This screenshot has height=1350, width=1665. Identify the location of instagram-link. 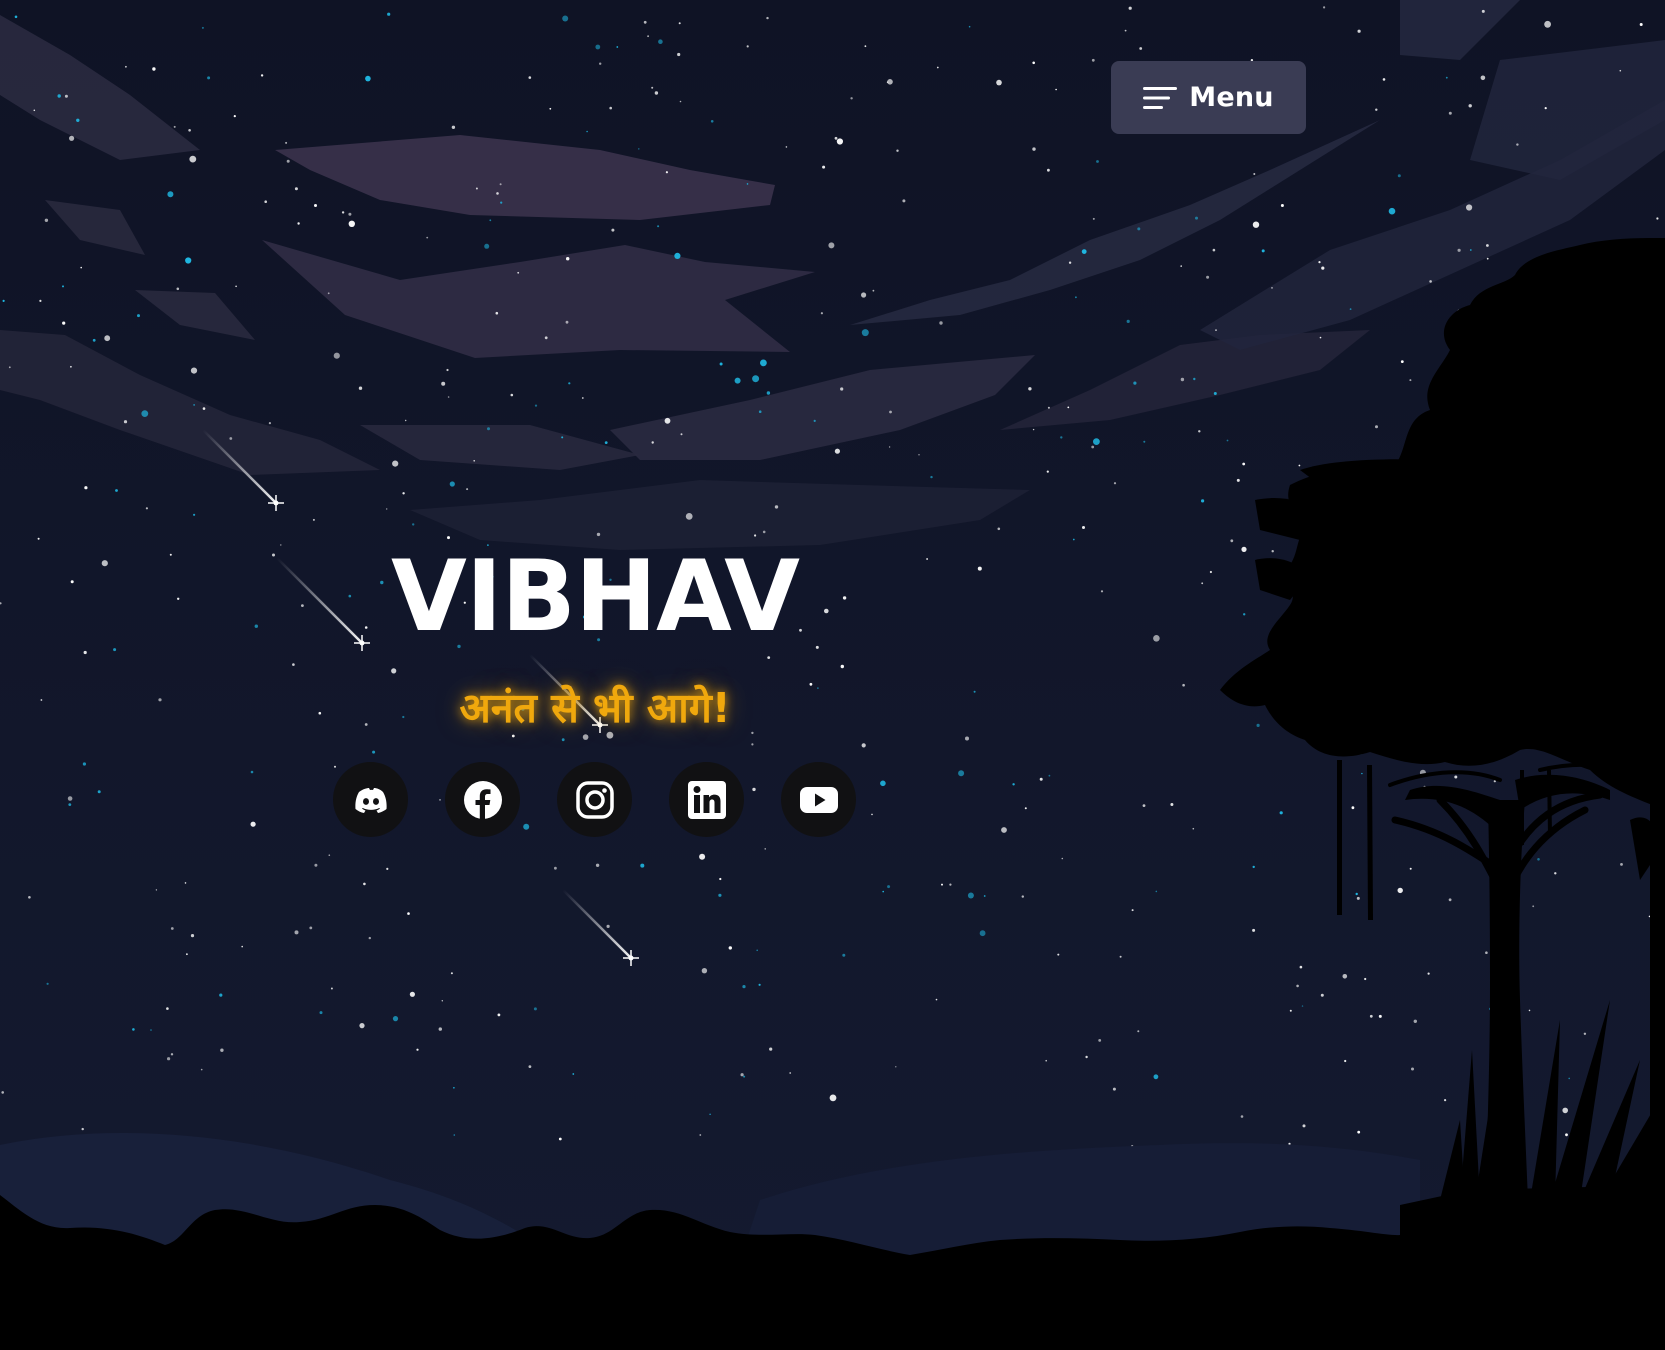
(594, 799).